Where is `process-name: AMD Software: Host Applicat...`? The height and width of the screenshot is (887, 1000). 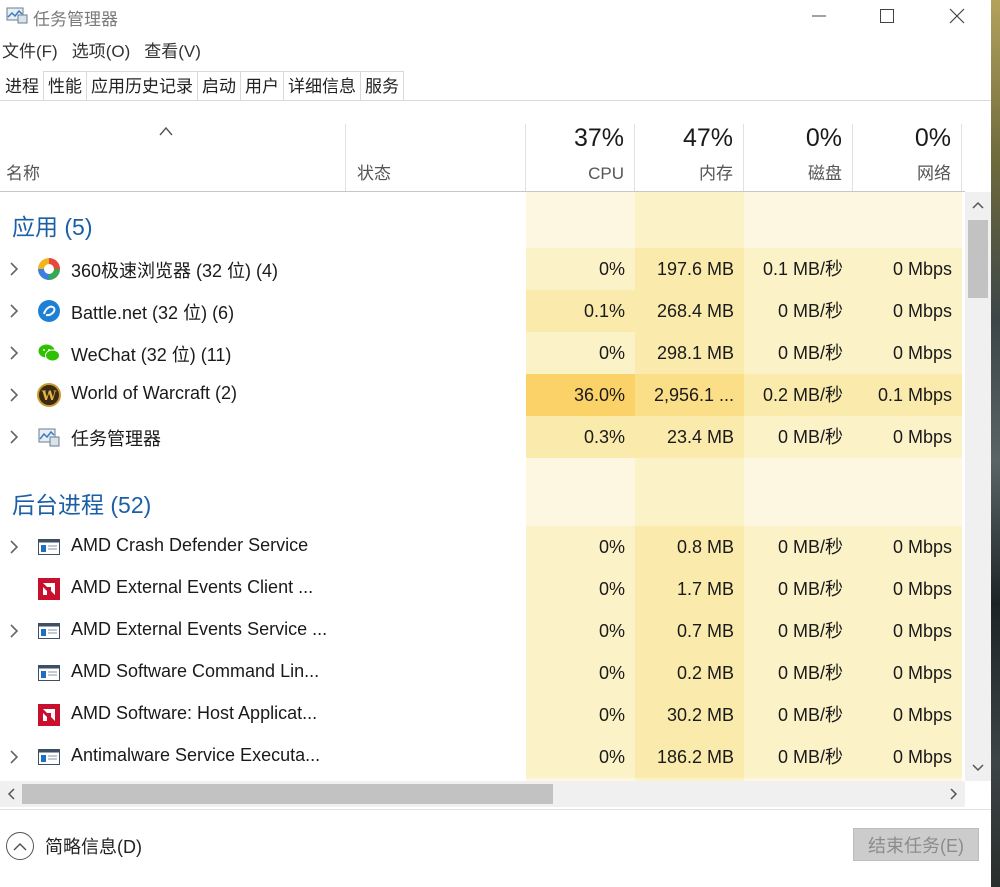
process-name: AMD Software: Host Applicat... is located at coordinates (194, 713).